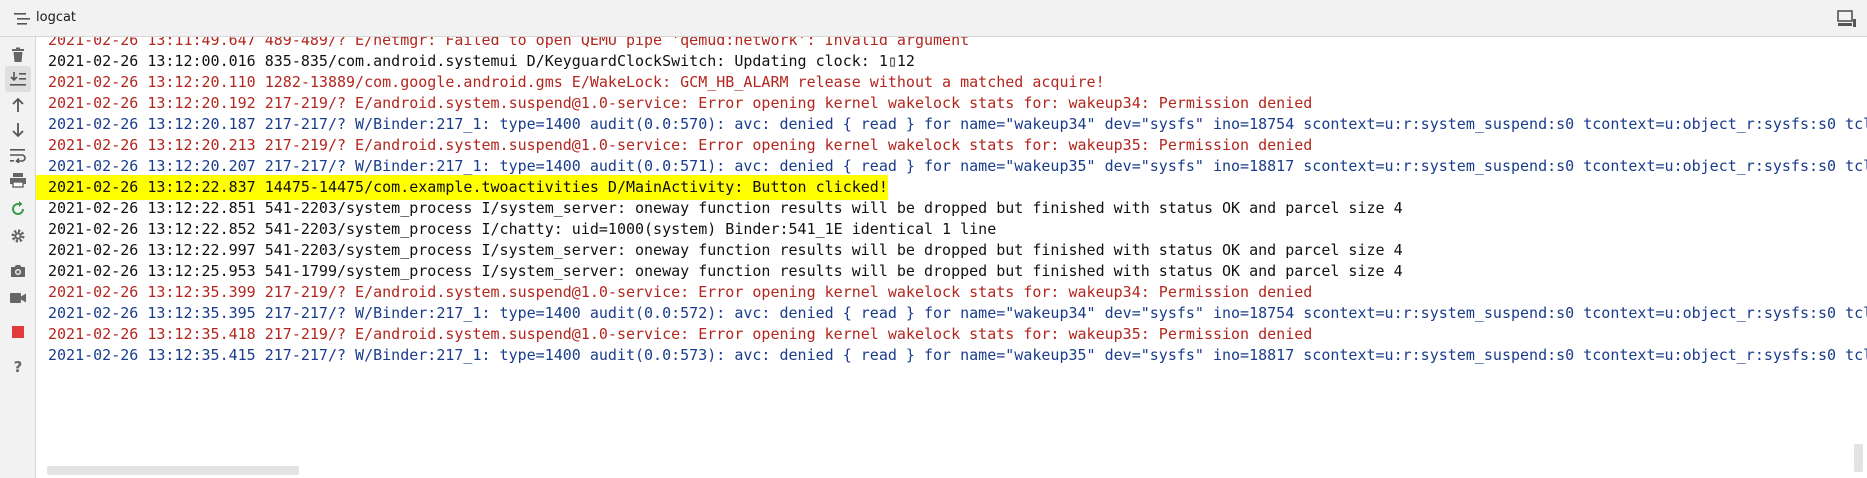  I want to click on screen-capture-button, so click(18, 271).